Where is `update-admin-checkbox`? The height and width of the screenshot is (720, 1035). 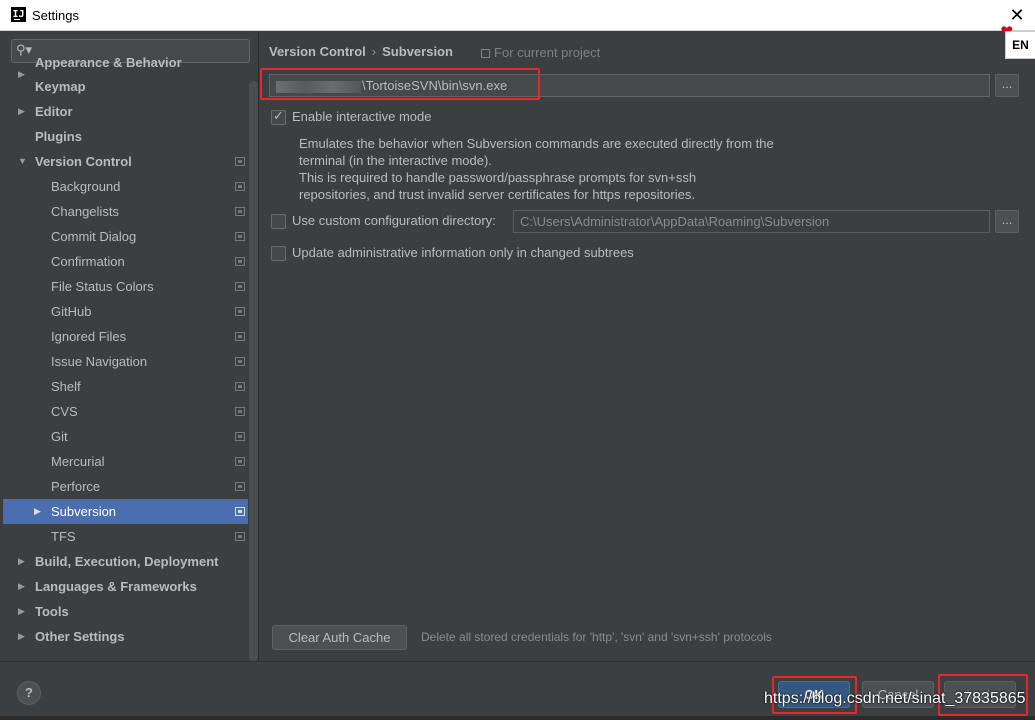
update-admin-checkbox is located at coordinates (278, 253).